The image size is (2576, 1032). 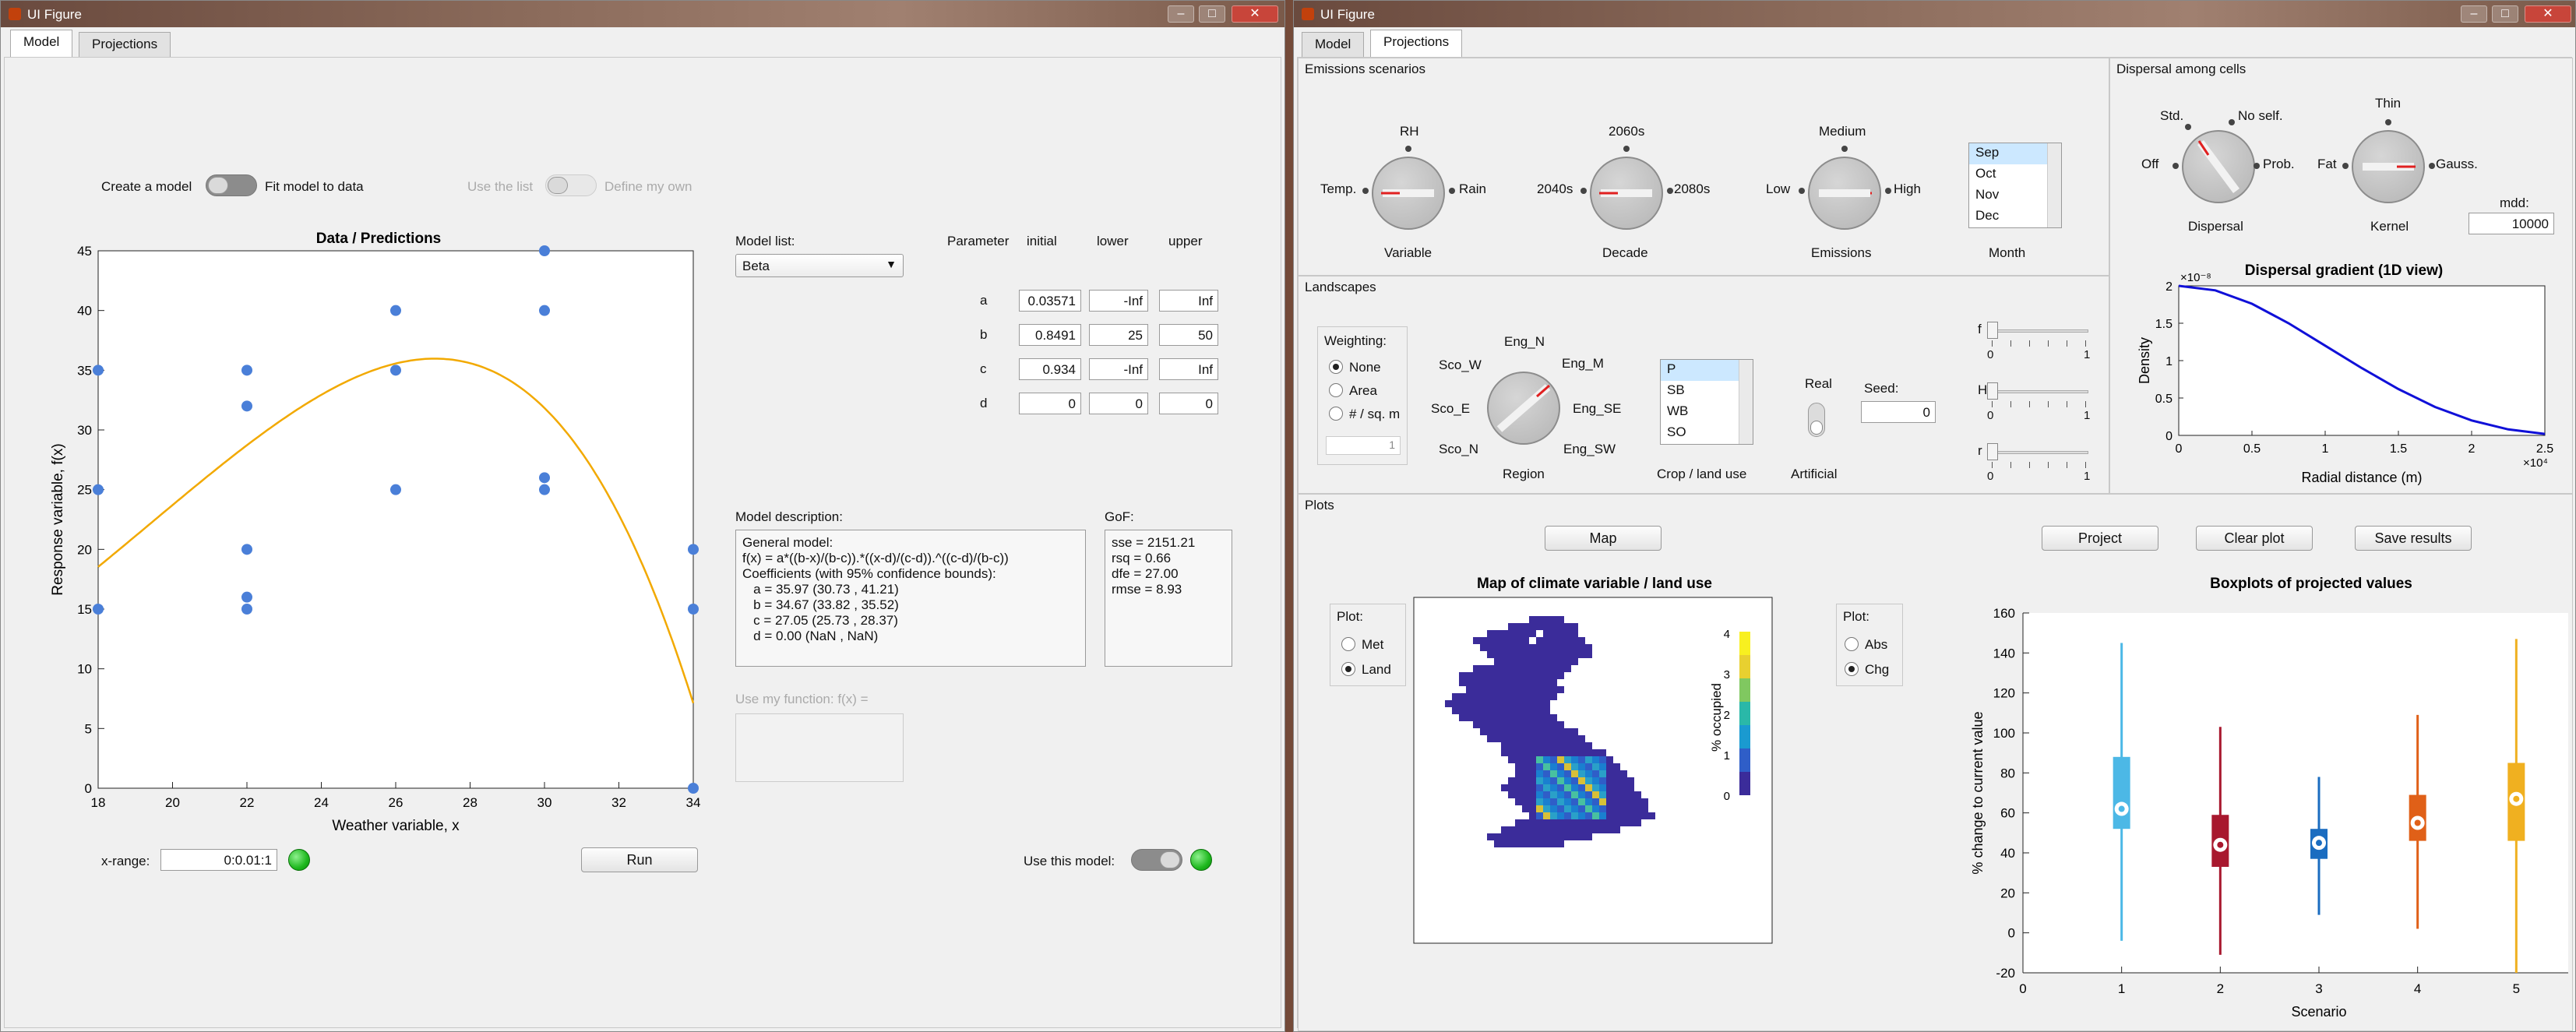 What do you see at coordinates (2218, 166) in the screenshot?
I see `dispersal-knob` at bounding box center [2218, 166].